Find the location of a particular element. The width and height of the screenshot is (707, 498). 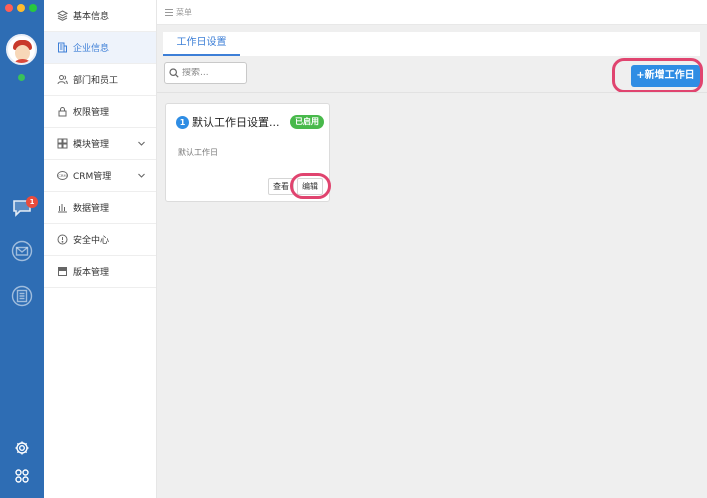

divider is located at coordinates (432, 92).